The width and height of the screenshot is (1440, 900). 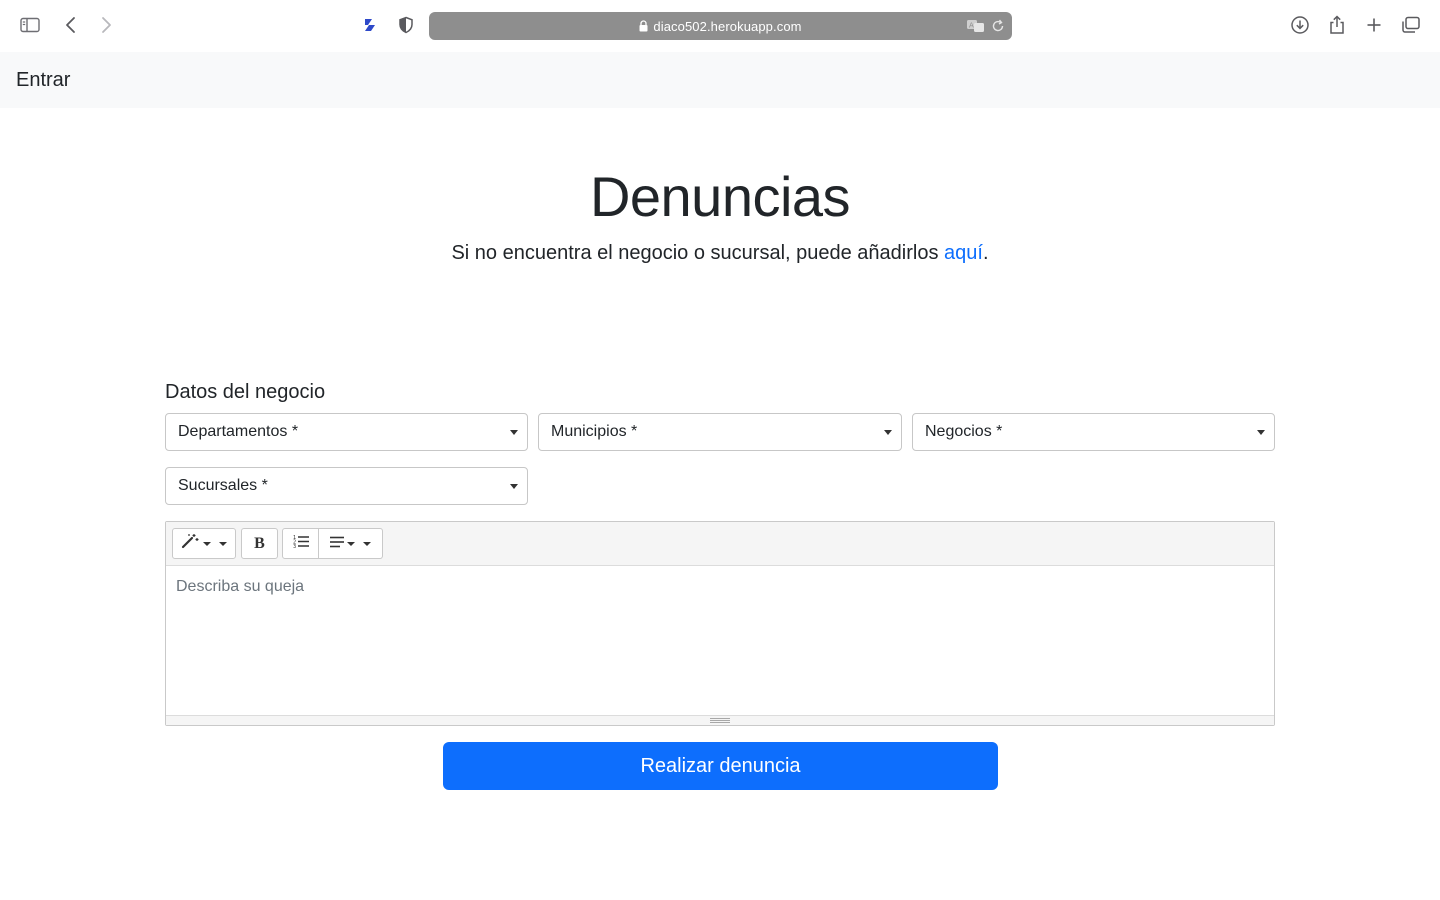 I want to click on sucursales-select: Sucursales *, so click(x=346, y=486).